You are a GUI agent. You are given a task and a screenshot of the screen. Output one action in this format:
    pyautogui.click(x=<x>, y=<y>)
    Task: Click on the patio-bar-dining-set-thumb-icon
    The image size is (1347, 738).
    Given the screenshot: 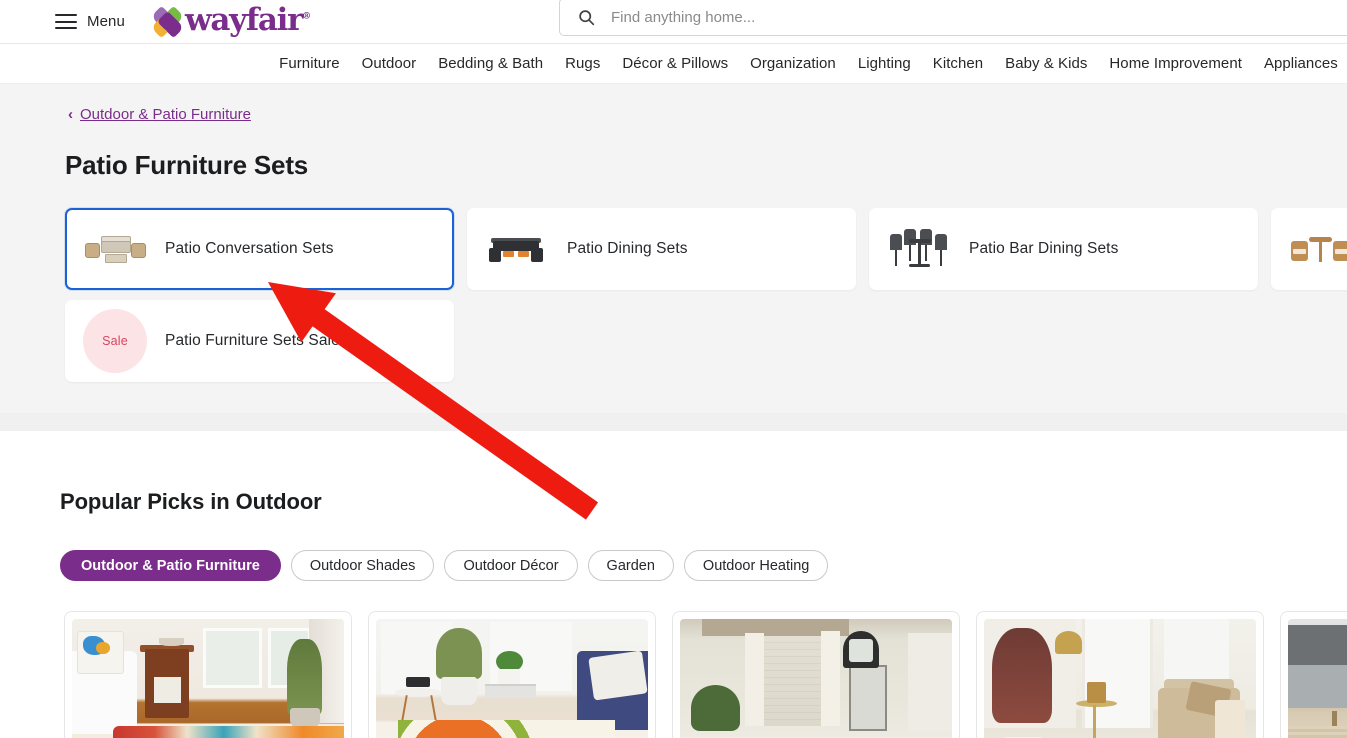 What is the action you would take?
    pyautogui.click(x=919, y=249)
    